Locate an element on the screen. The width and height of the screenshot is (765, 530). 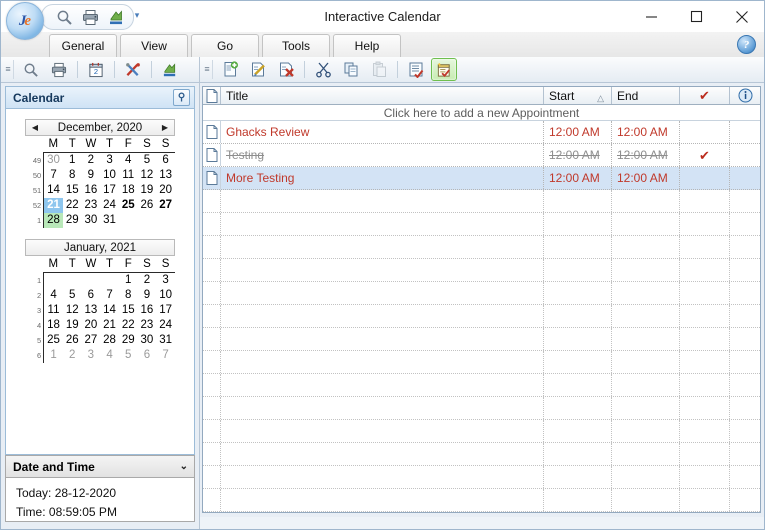
calendar-day: 23 is located at coordinates (147, 325).